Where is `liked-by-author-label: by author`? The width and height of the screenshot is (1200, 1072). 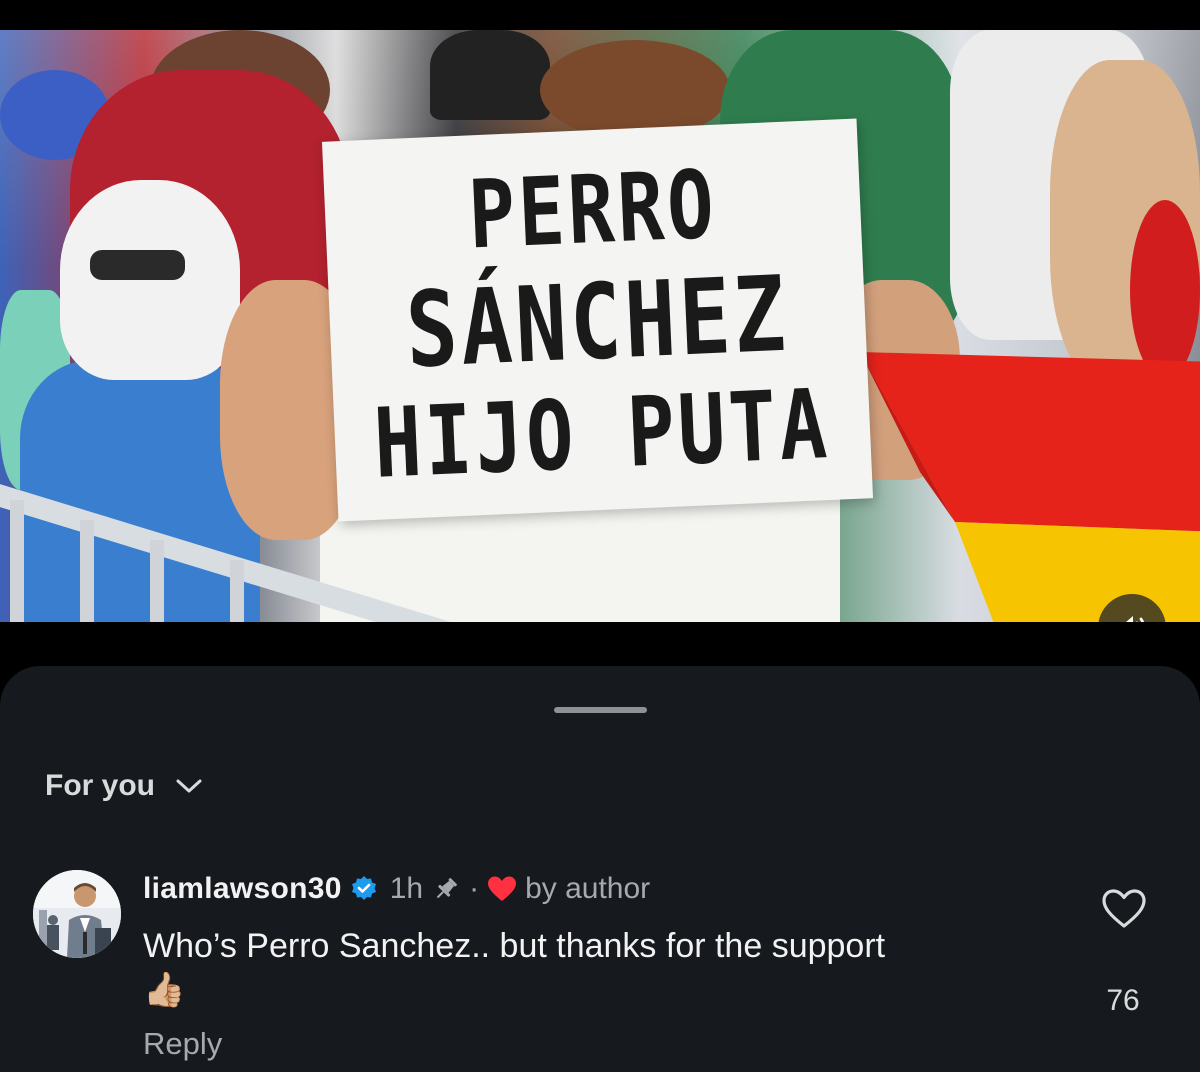 liked-by-author-label: by author is located at coordinates (588, 888).